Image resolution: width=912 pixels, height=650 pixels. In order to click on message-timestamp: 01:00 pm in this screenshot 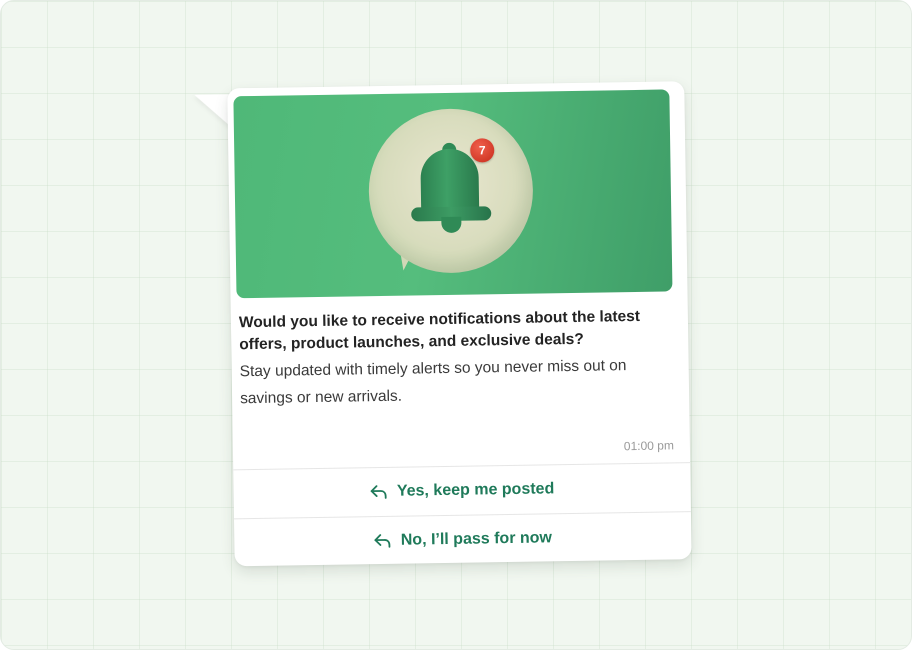, I will do `click(649, 446)`.